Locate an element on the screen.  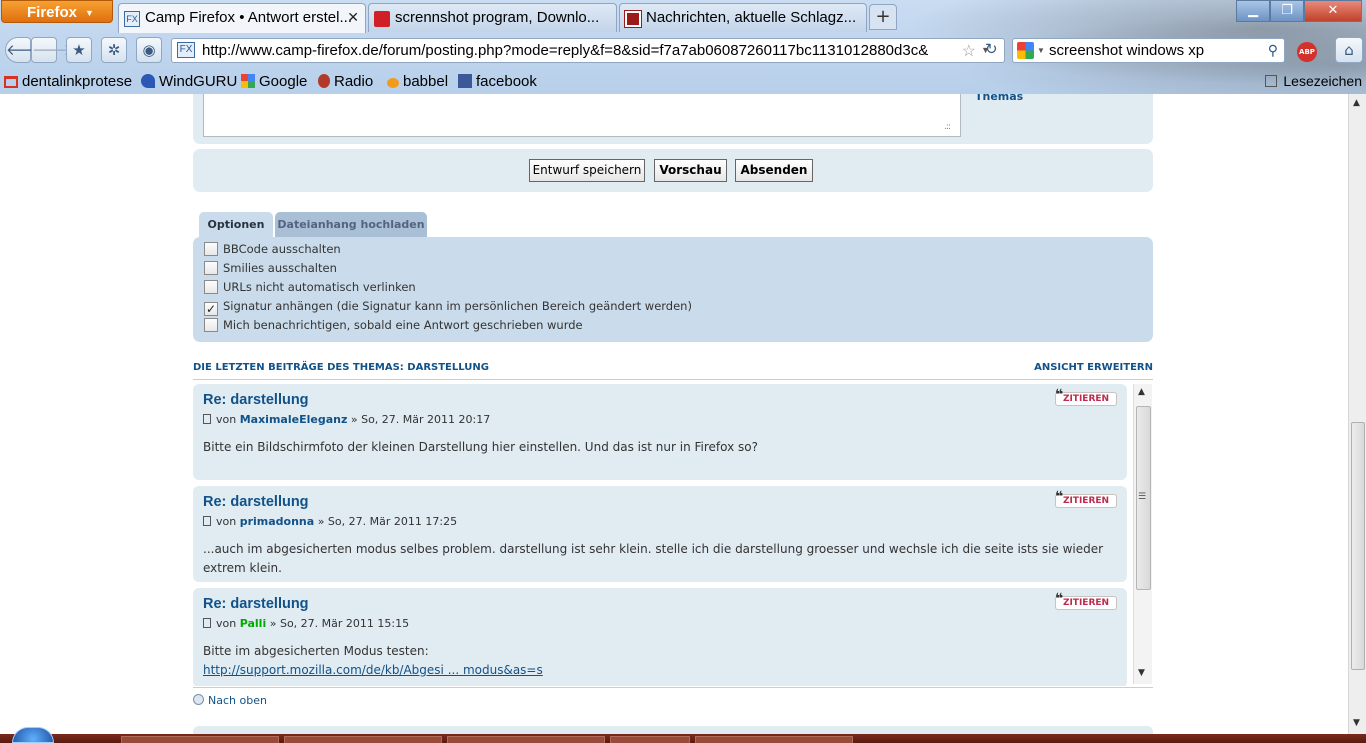
message-textarea: .:: is located at coordinates (582, 115).